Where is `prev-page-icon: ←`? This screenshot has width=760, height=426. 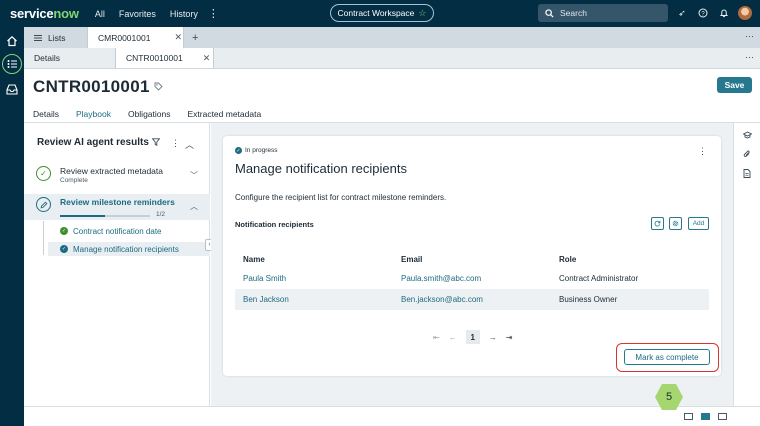 prev-page-icon: ← is located at coordinates (453, 337).